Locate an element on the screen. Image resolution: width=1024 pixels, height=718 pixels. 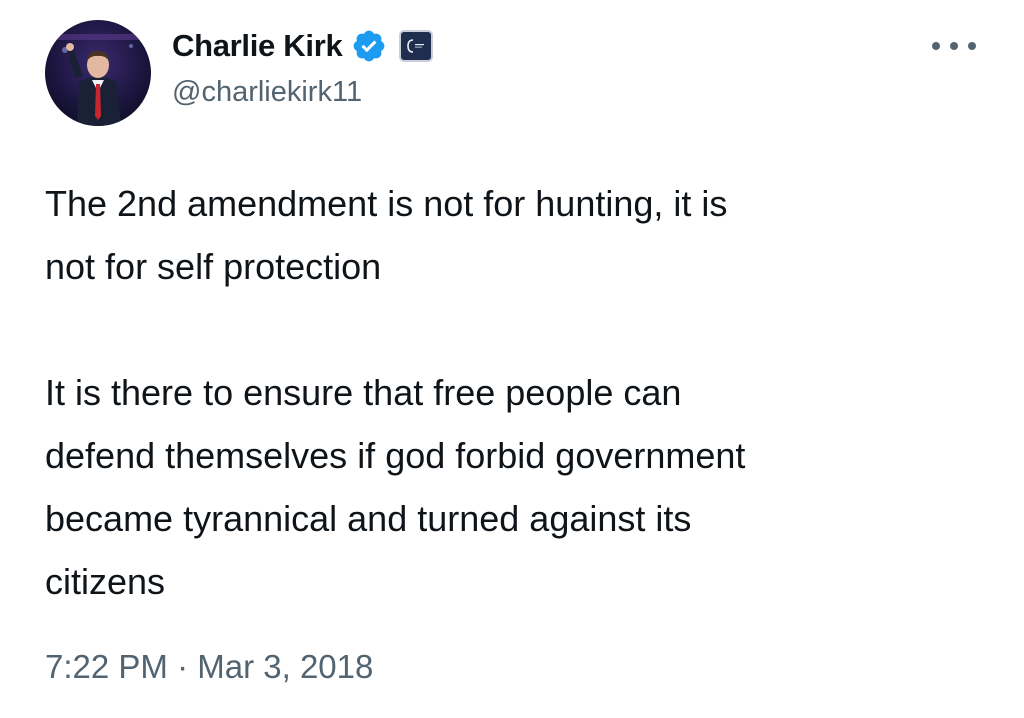
tweet-header: Charlie Kirk @charliekirk11 is located at coordinates (553, 65).